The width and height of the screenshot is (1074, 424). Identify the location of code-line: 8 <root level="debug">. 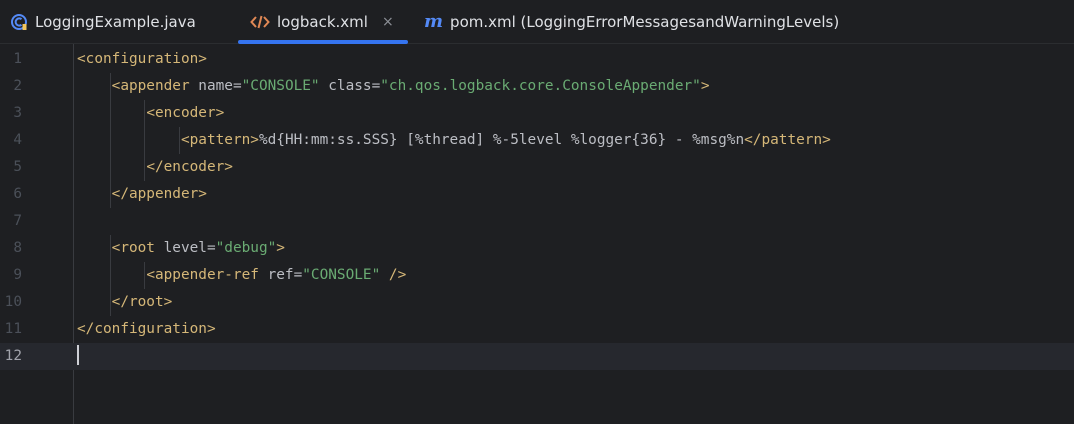
(537, 248).